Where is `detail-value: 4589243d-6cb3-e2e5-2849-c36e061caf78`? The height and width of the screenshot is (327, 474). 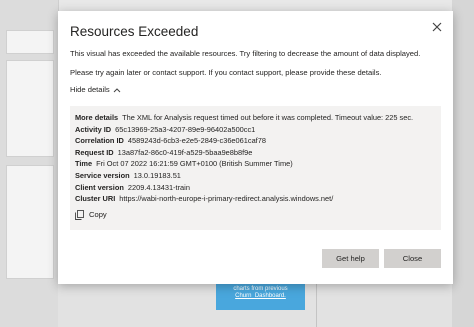 detail-value: 4589243d-6cb3-e2e5-2849-c36e061caf78 is located at coordinates (196, 141).